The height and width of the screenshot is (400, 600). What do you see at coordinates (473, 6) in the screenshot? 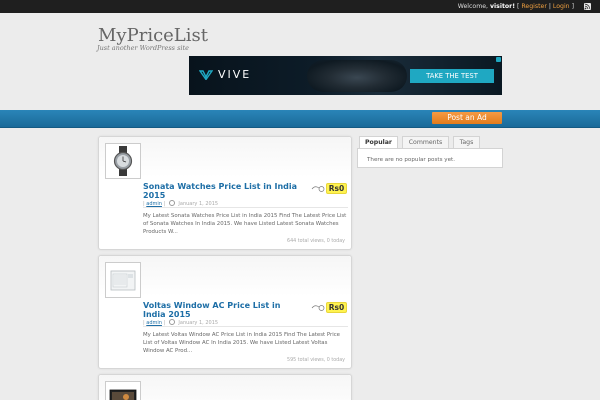
I see `welcome-prefix: Welcome,` at bounding box center [473, 6].